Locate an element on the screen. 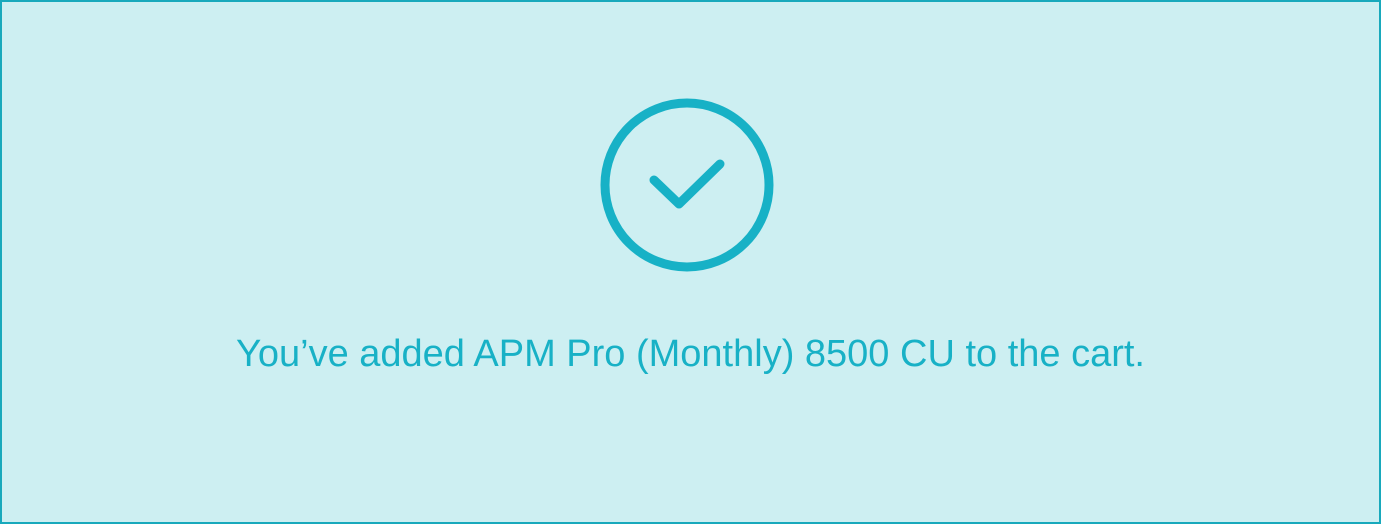 Image resolution: width=1381 pixels, height=524 pixels. check-circle-icon is located at coordinates (687, 185).